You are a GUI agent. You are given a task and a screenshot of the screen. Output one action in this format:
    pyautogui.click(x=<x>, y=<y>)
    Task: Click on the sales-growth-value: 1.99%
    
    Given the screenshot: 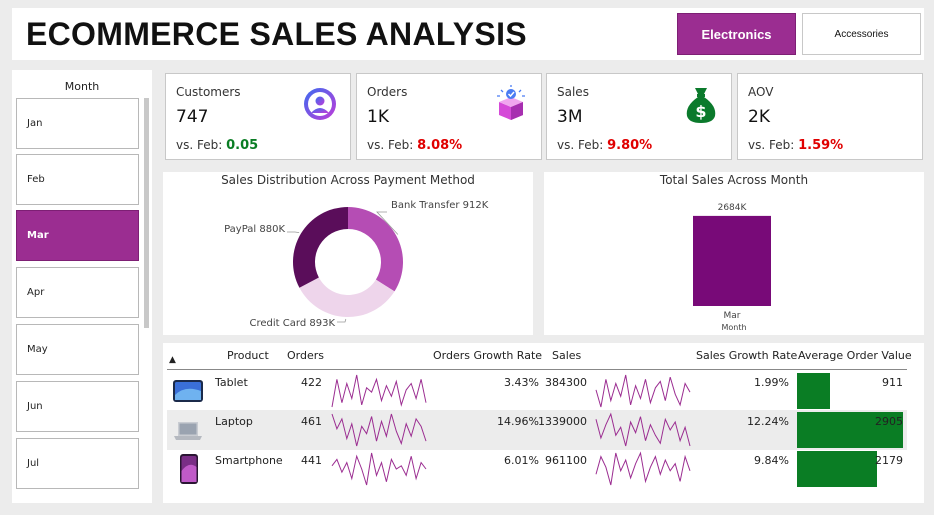 What is the action you would take?
    pyautogui.click(x=771, y=382)
    